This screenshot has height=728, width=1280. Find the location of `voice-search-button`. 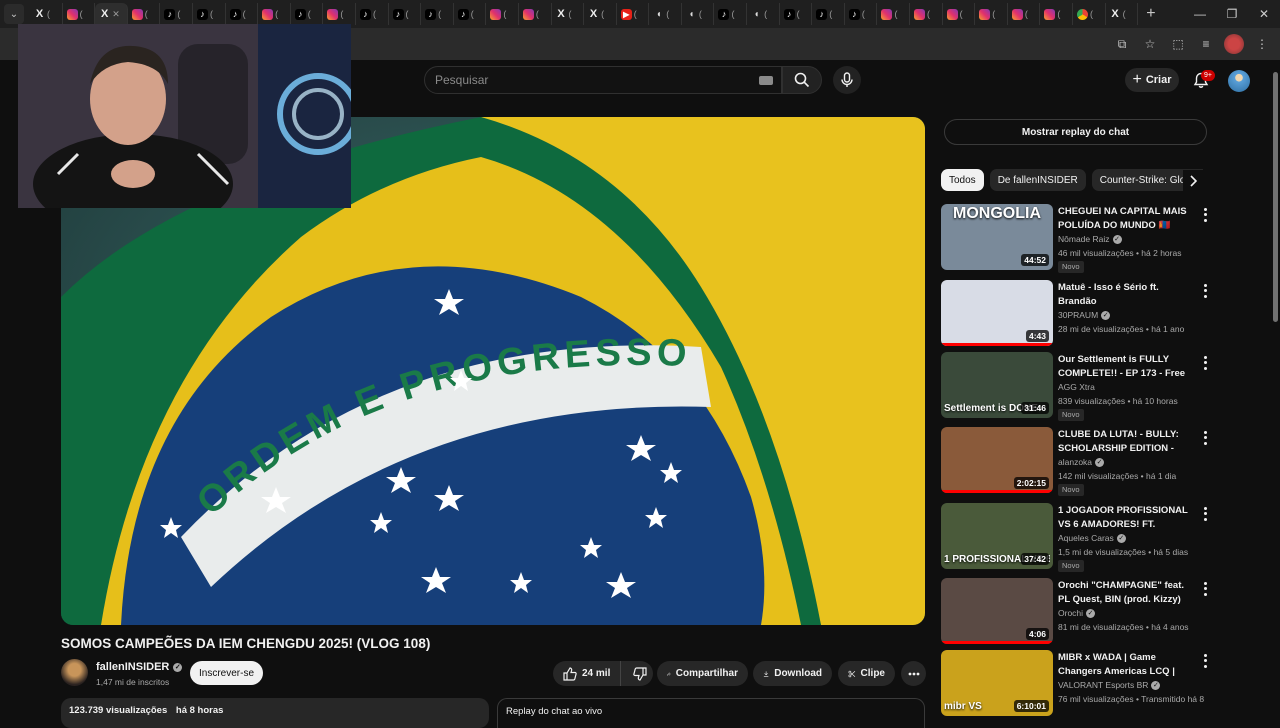

voice-search-button is located at coordinates (847, 80).